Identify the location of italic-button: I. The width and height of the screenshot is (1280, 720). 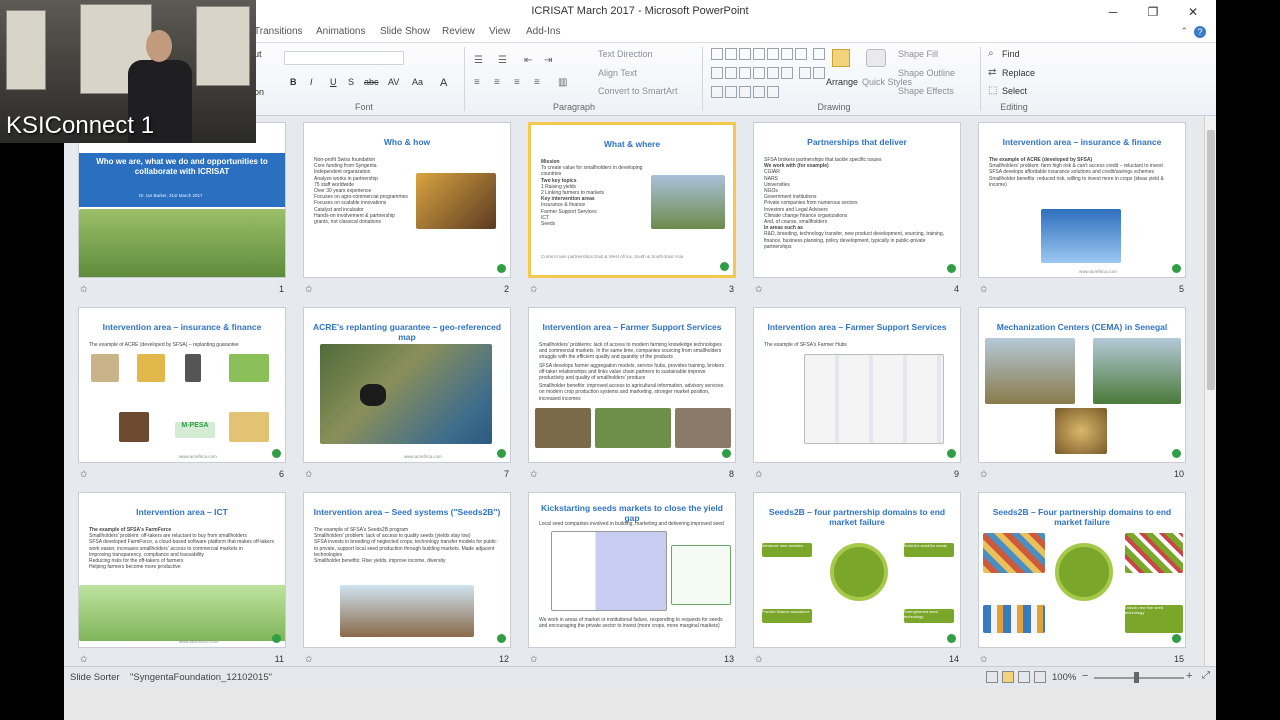
(311, 82).